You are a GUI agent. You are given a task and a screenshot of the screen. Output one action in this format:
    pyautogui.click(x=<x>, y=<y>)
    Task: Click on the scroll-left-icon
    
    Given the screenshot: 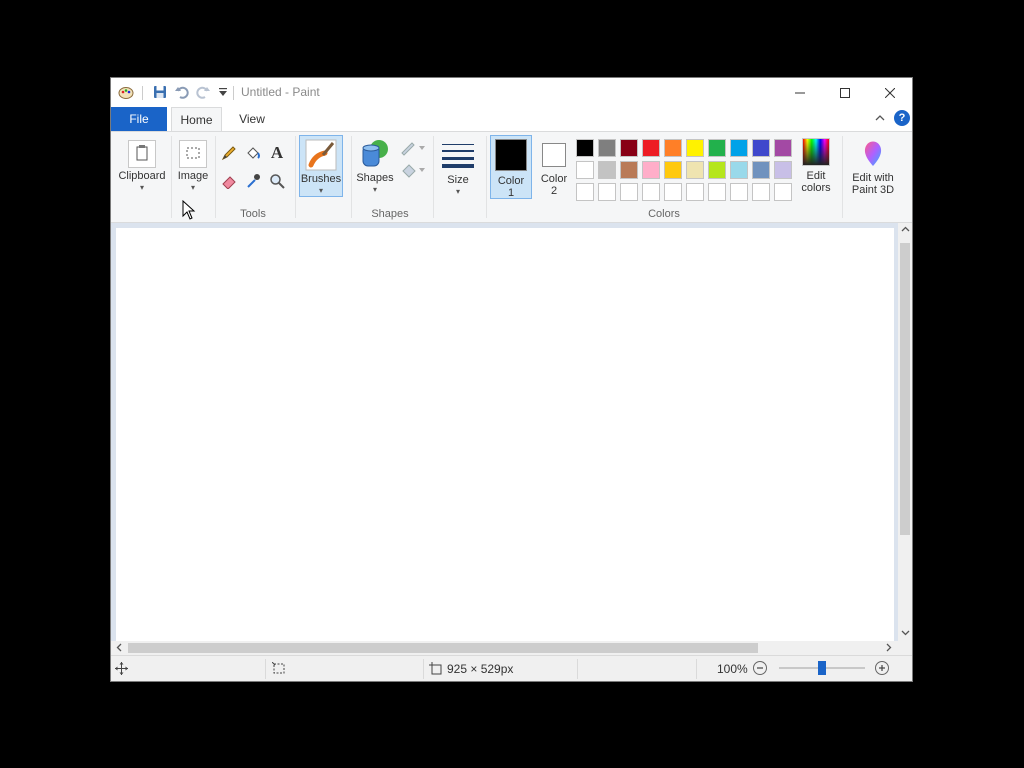 What is the action you would take?
    pyautogui.click(x=119, y=649)
    